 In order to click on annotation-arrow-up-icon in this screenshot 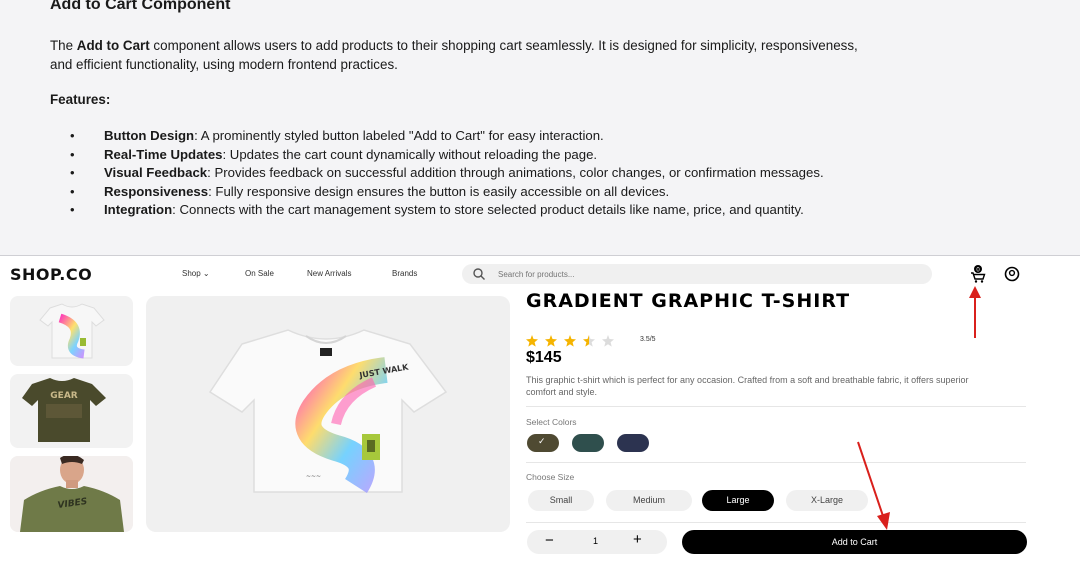, I will do `click(975, 312)`.